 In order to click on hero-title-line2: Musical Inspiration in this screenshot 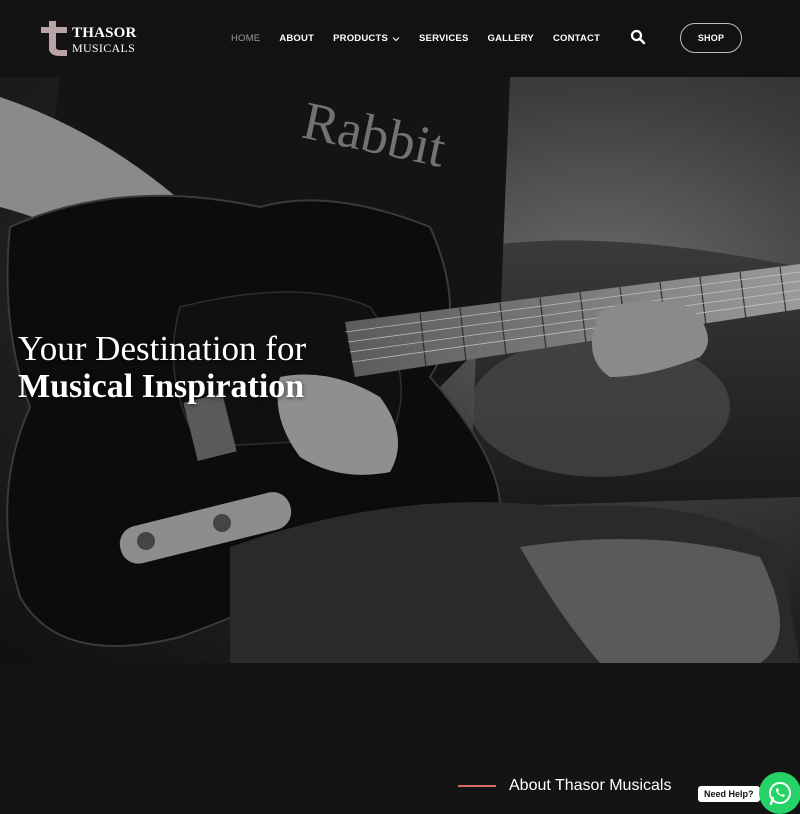, I will do `click(161, 386)`.